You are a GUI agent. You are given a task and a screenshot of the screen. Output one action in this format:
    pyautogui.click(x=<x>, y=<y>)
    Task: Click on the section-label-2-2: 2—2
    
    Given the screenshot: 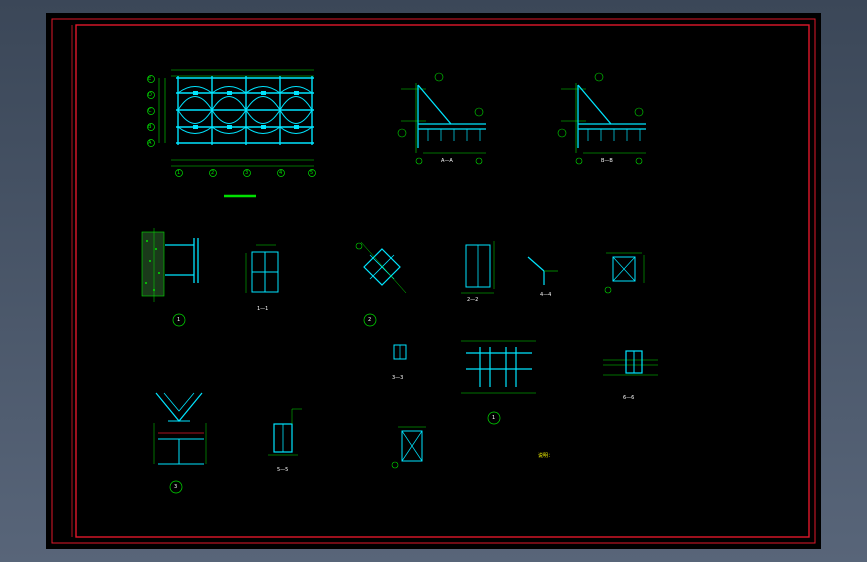 What is the action you would take?
    pyautogui.click(x=473, y=300)
    